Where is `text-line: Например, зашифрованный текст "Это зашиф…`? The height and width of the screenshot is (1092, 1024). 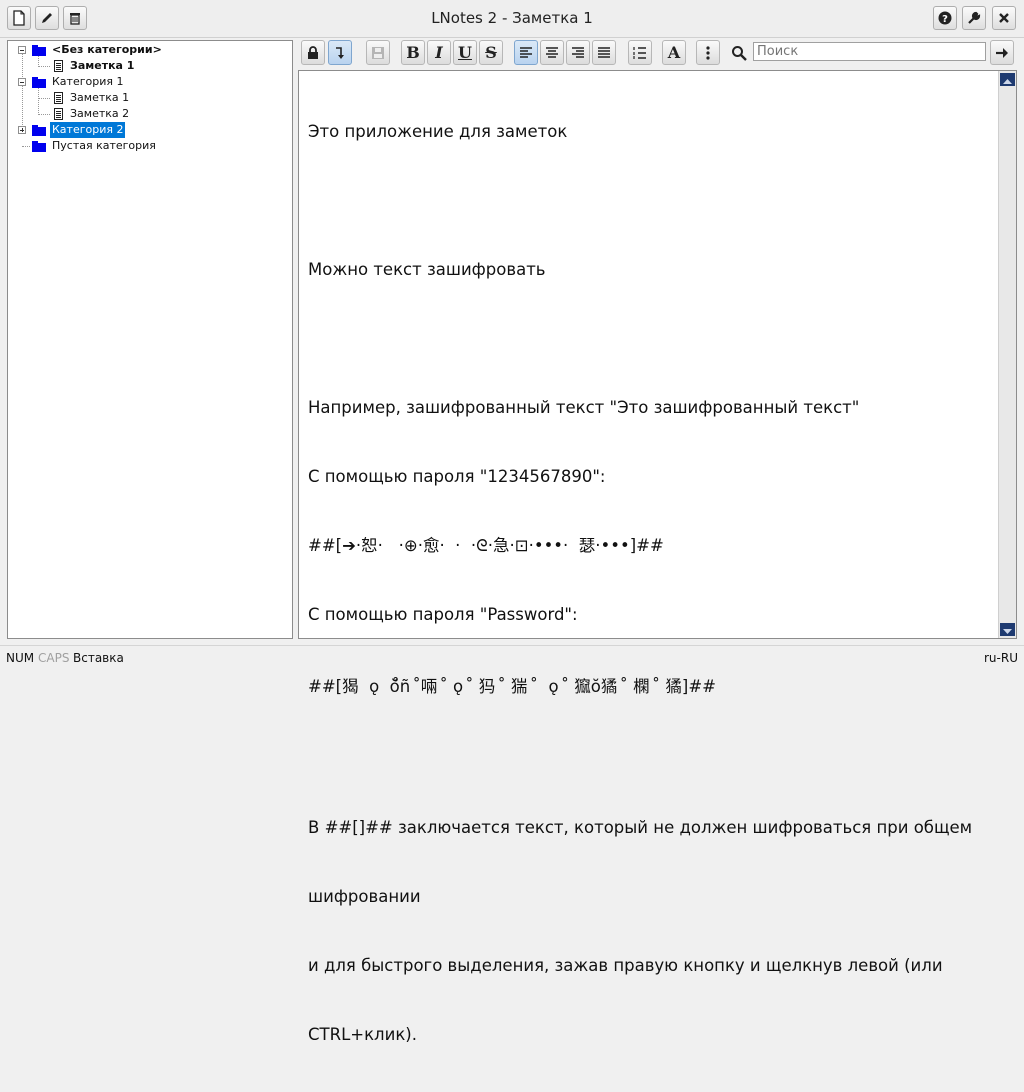 text-line: Например, зашифрованный текст "Это зашиф… is located at coordinates (584, 407).